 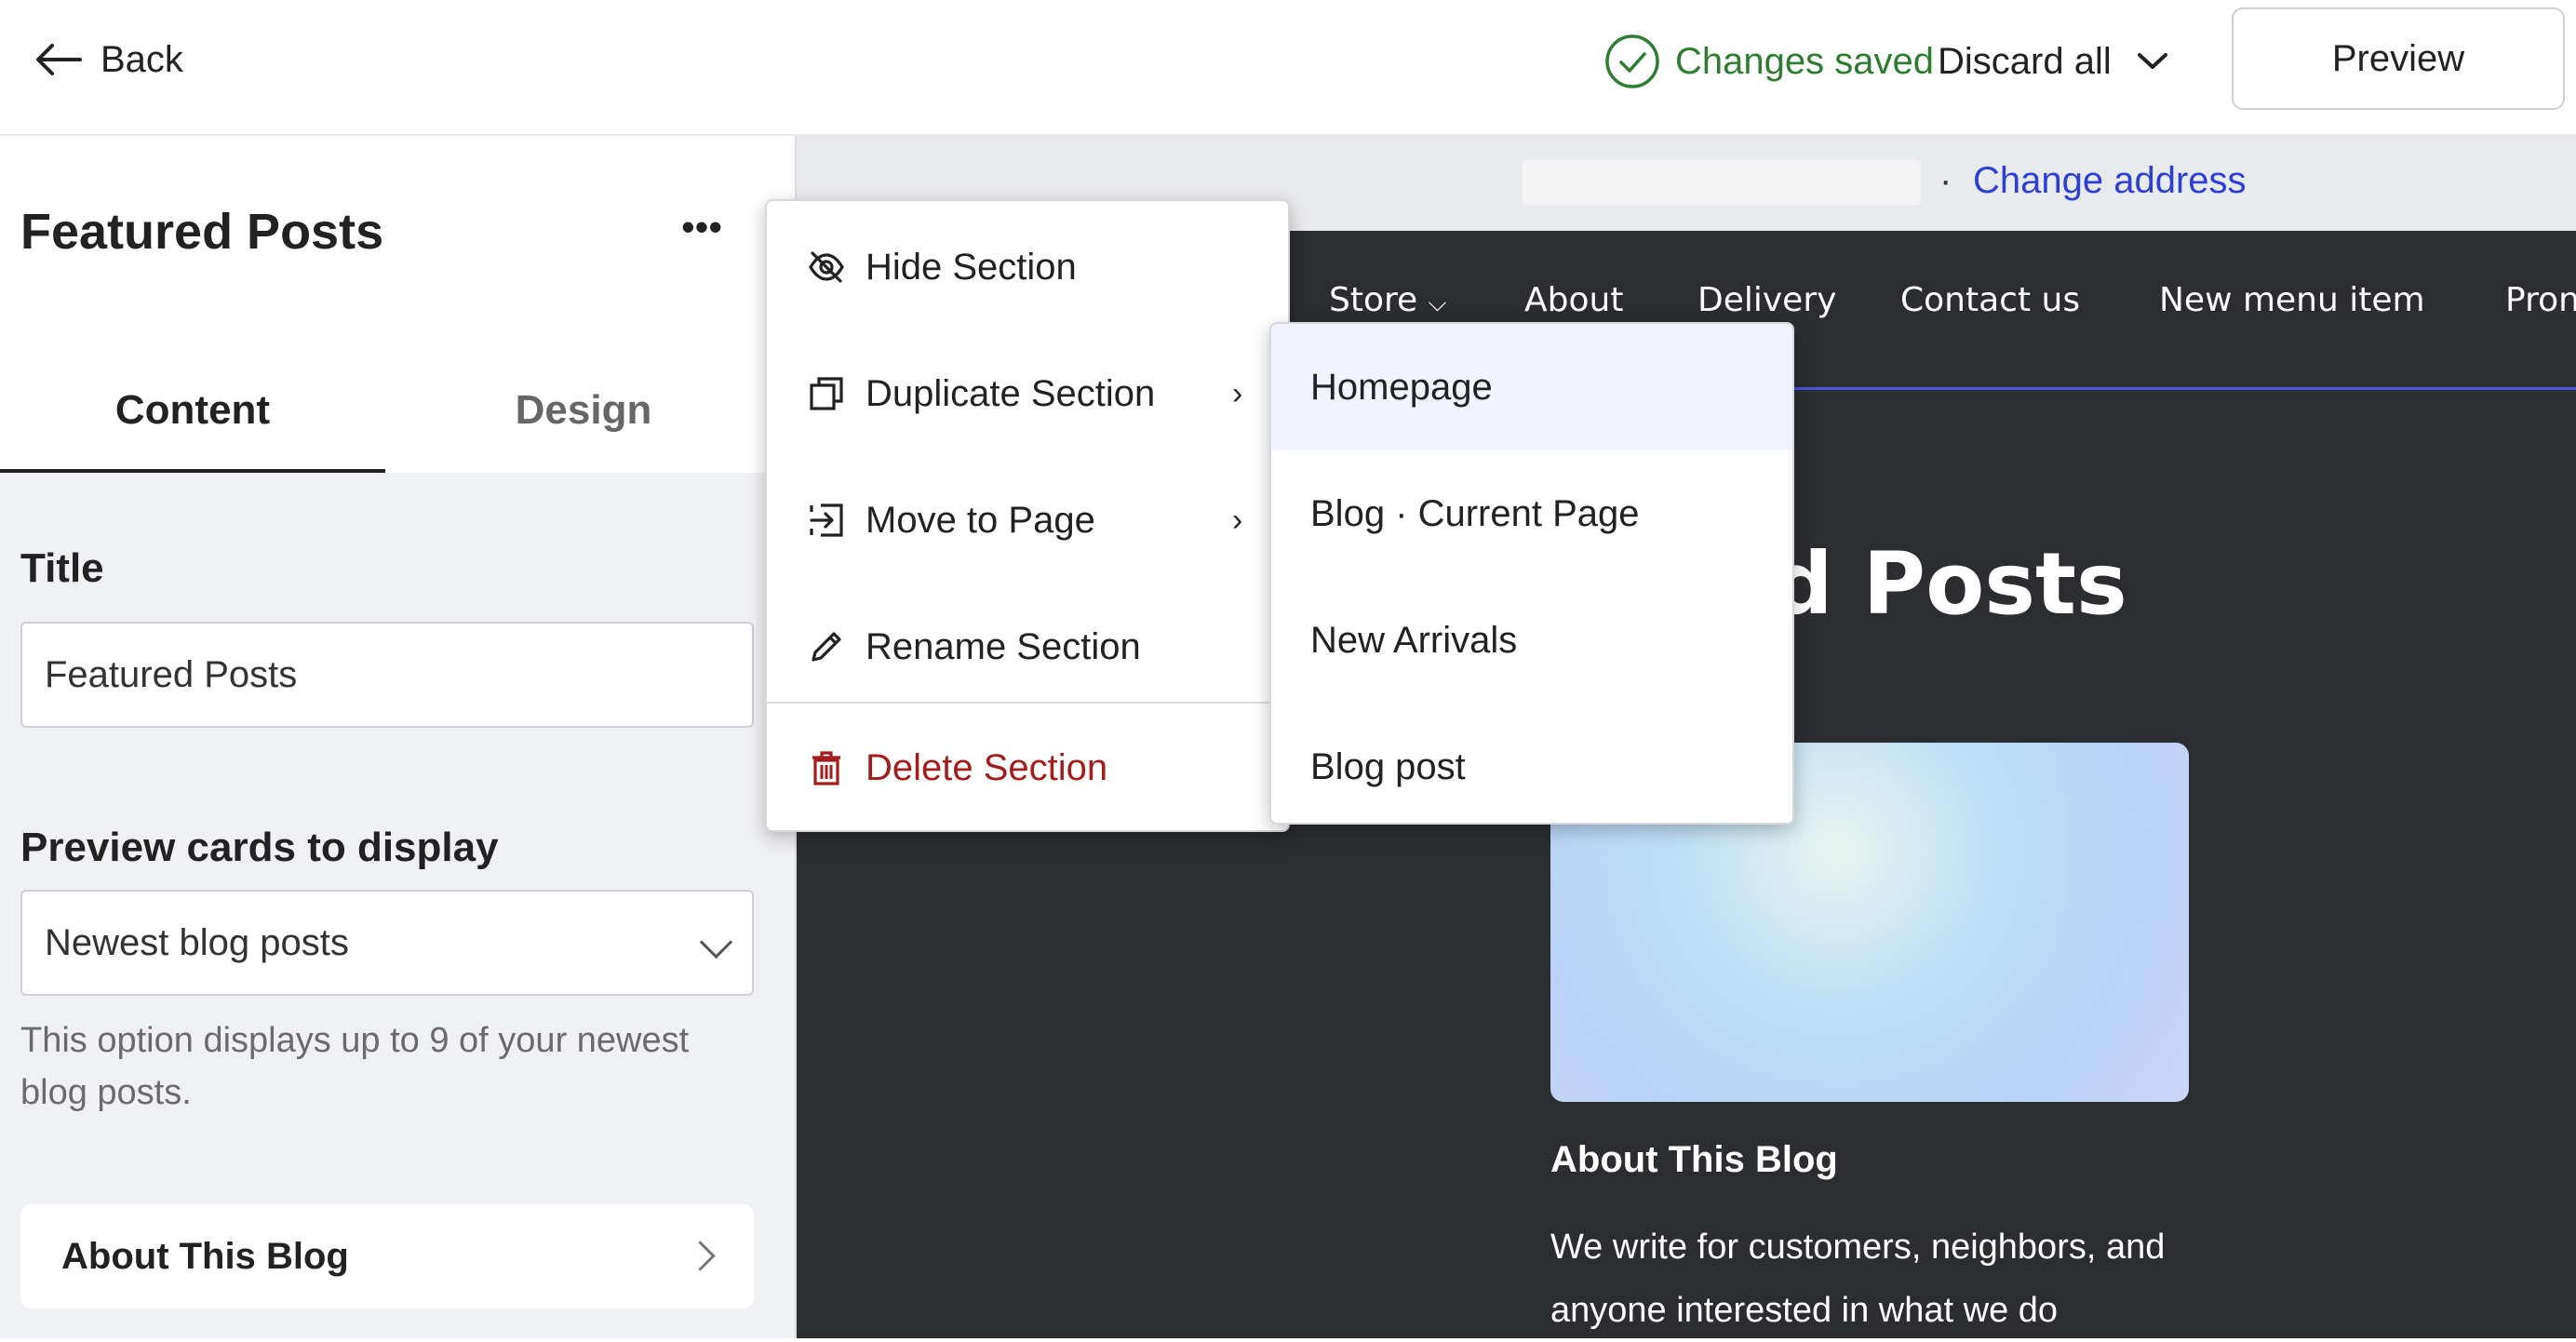 What do you see at coordinates (971, 267) in the screenshot?
I see `menu-label-hide: Hide Section` at bounding box center [971, 267].